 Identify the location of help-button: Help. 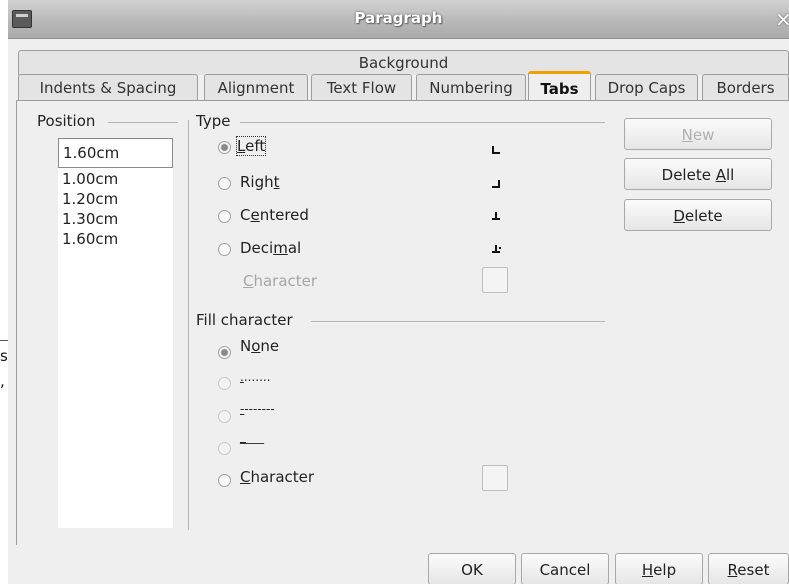
(659, 568).